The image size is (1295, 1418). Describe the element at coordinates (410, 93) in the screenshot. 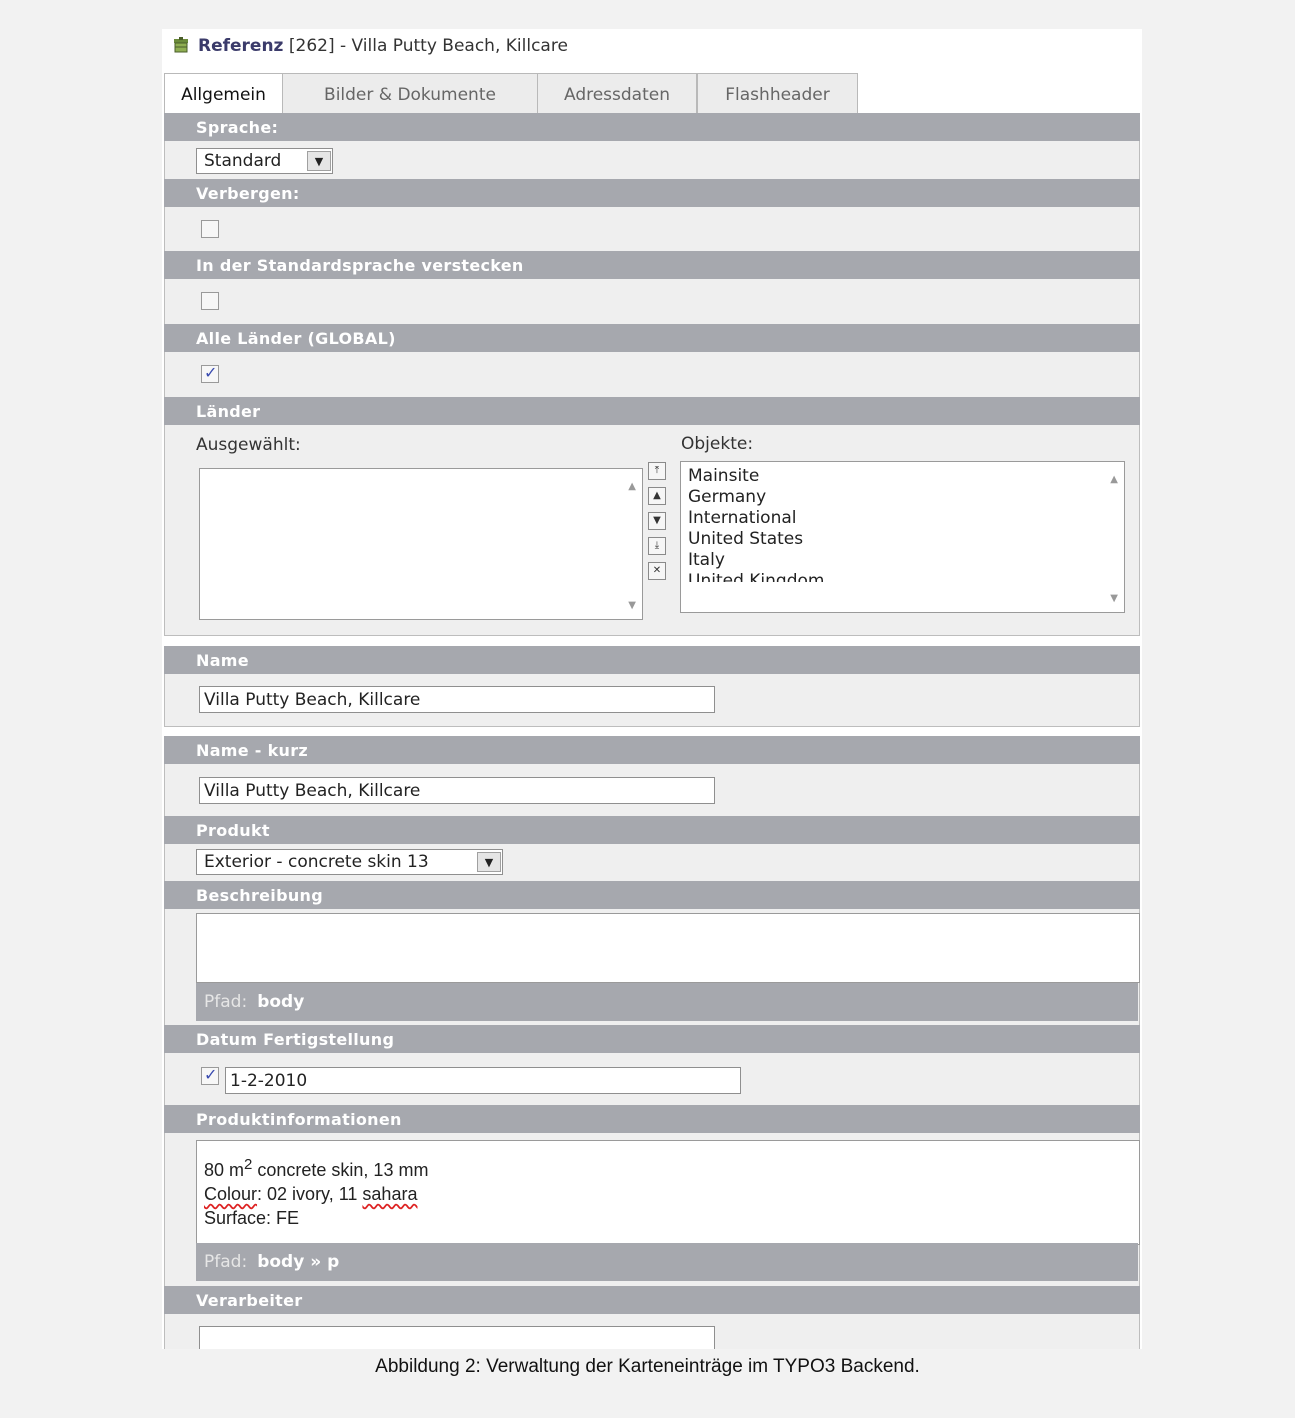

I see `tab-bilder-dokumente: Bilder & Dokumente` at that location.